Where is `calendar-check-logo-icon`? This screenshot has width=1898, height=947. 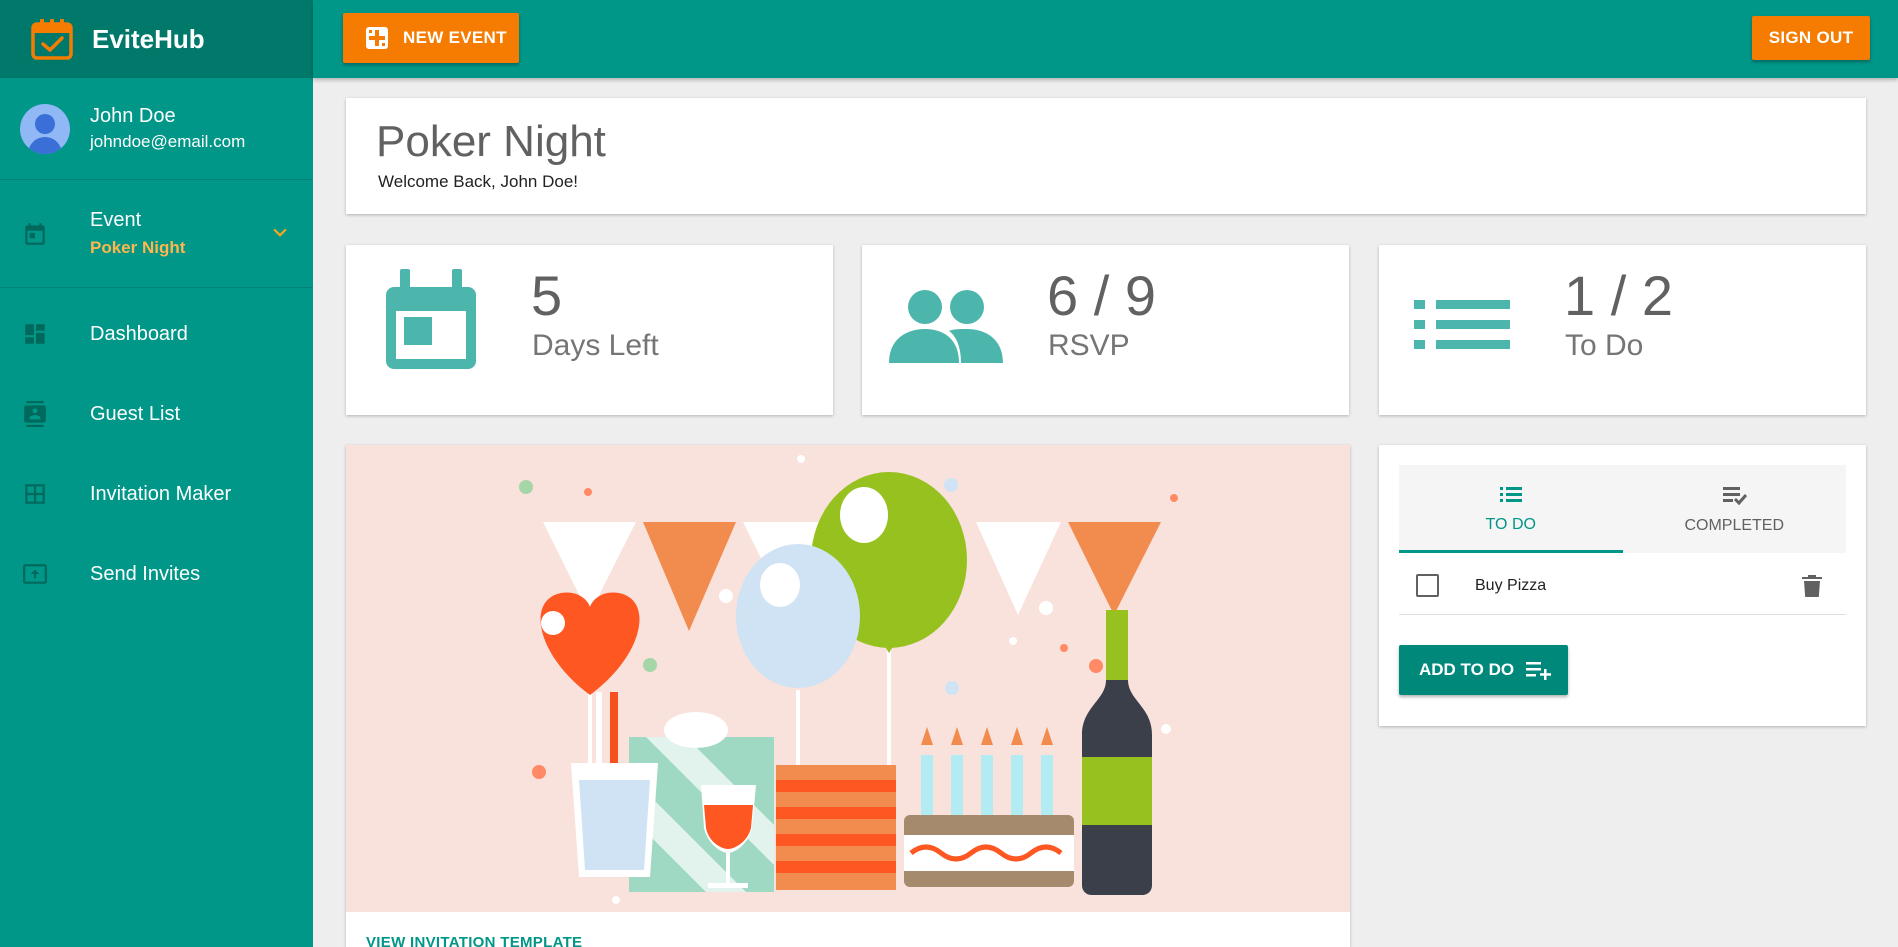 calendar-check-logo-icon is located at coordinates (52, 39).